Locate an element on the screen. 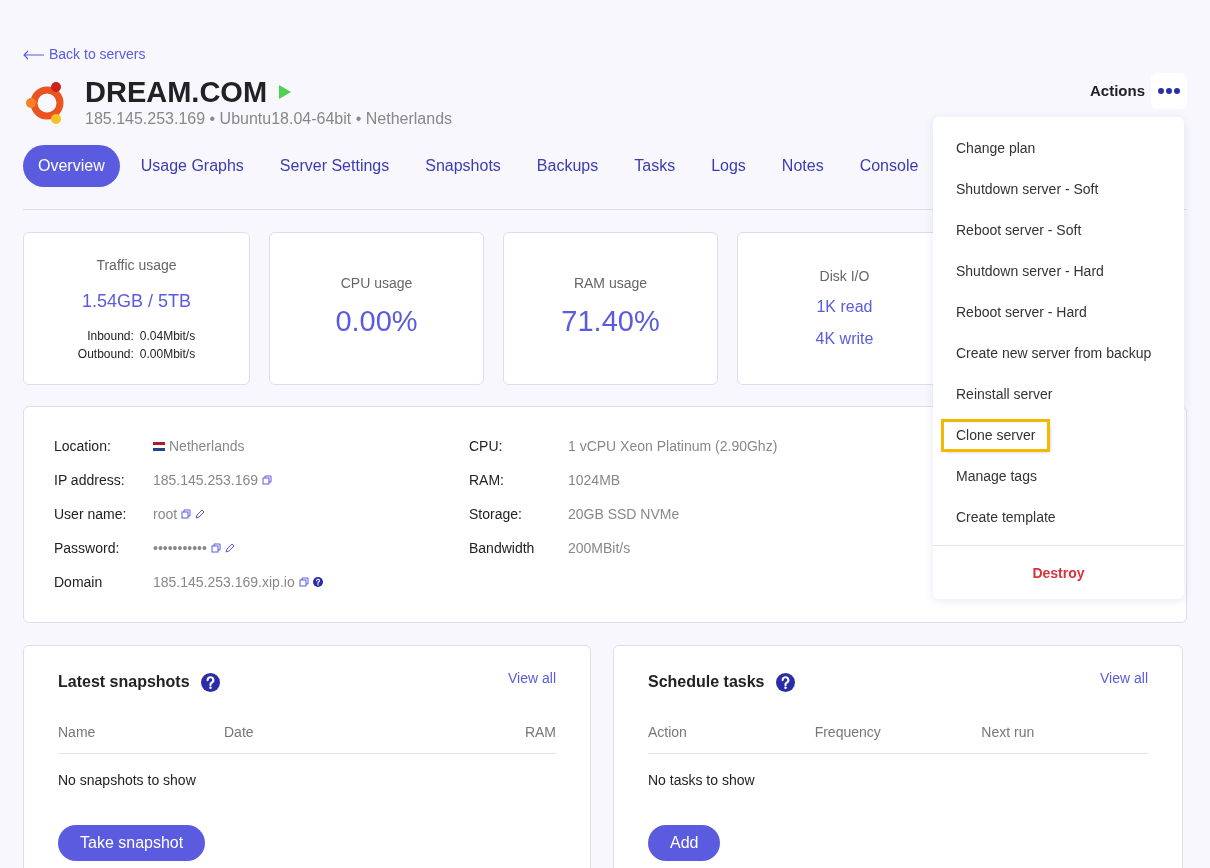  column-header: Action is located at coordinates (668, 732).